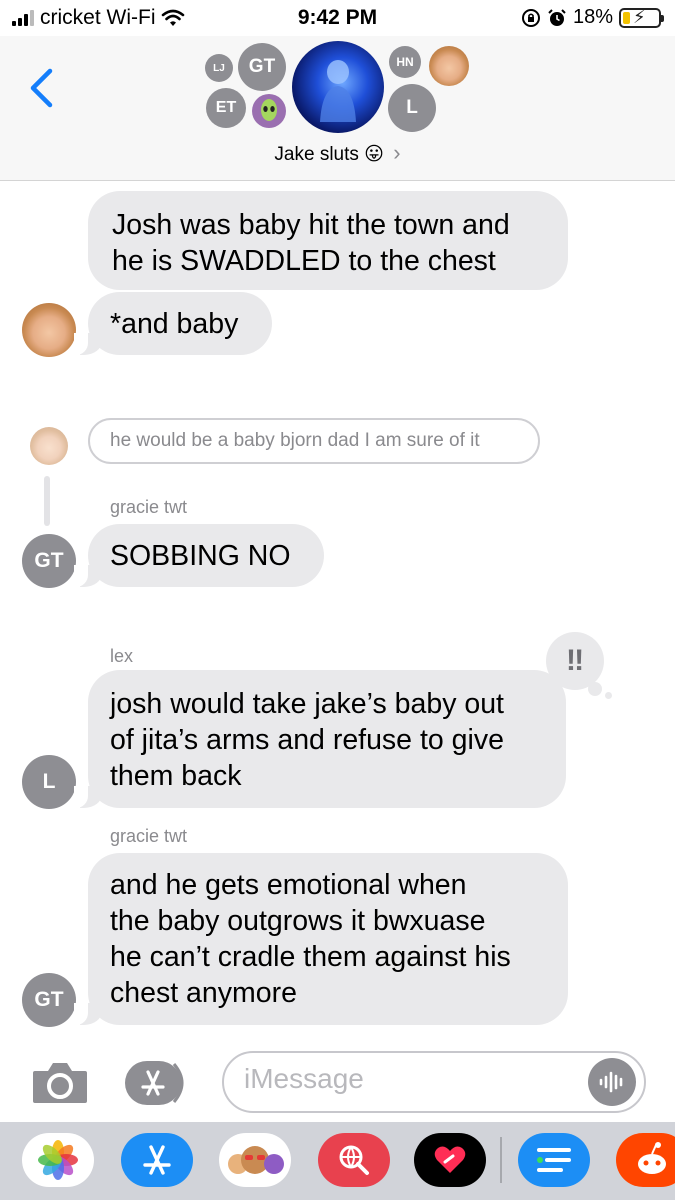  What do you see at coordinates (310, 957) in the screenshot?
I see `message-line: he can’t cradle them against his` at bounding box center [310, 957].